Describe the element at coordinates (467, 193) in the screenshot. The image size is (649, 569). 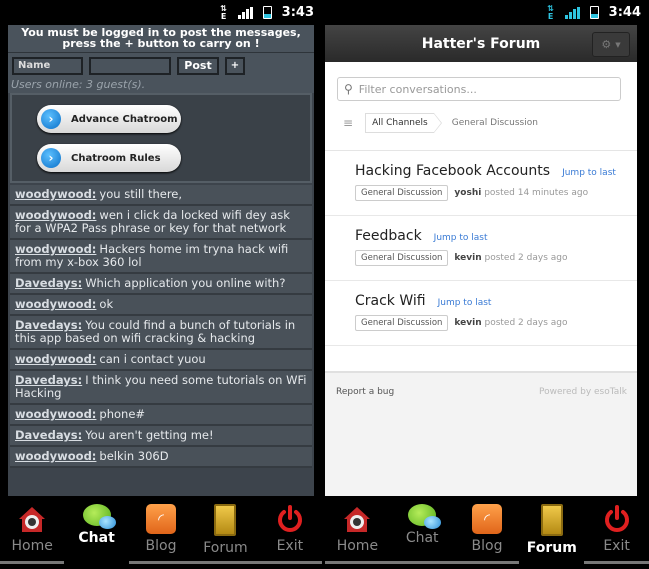
I see `poster-name: yoshi` at that location.